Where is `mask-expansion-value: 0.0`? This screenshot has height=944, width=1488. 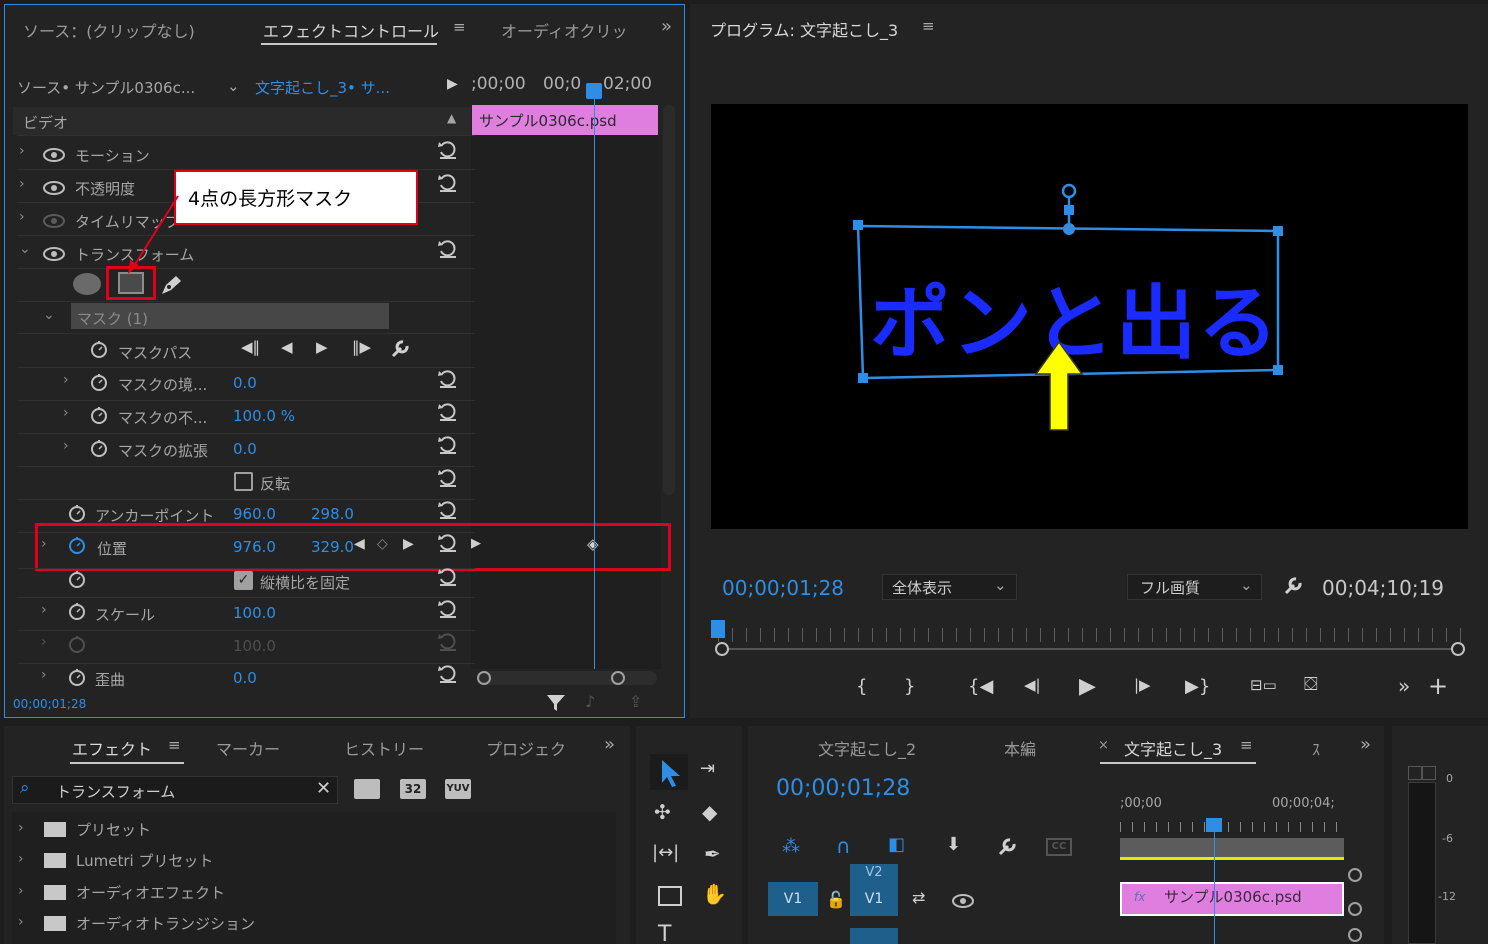 mask-expansion-value: 0.0 is located at coordinates (245, 449).